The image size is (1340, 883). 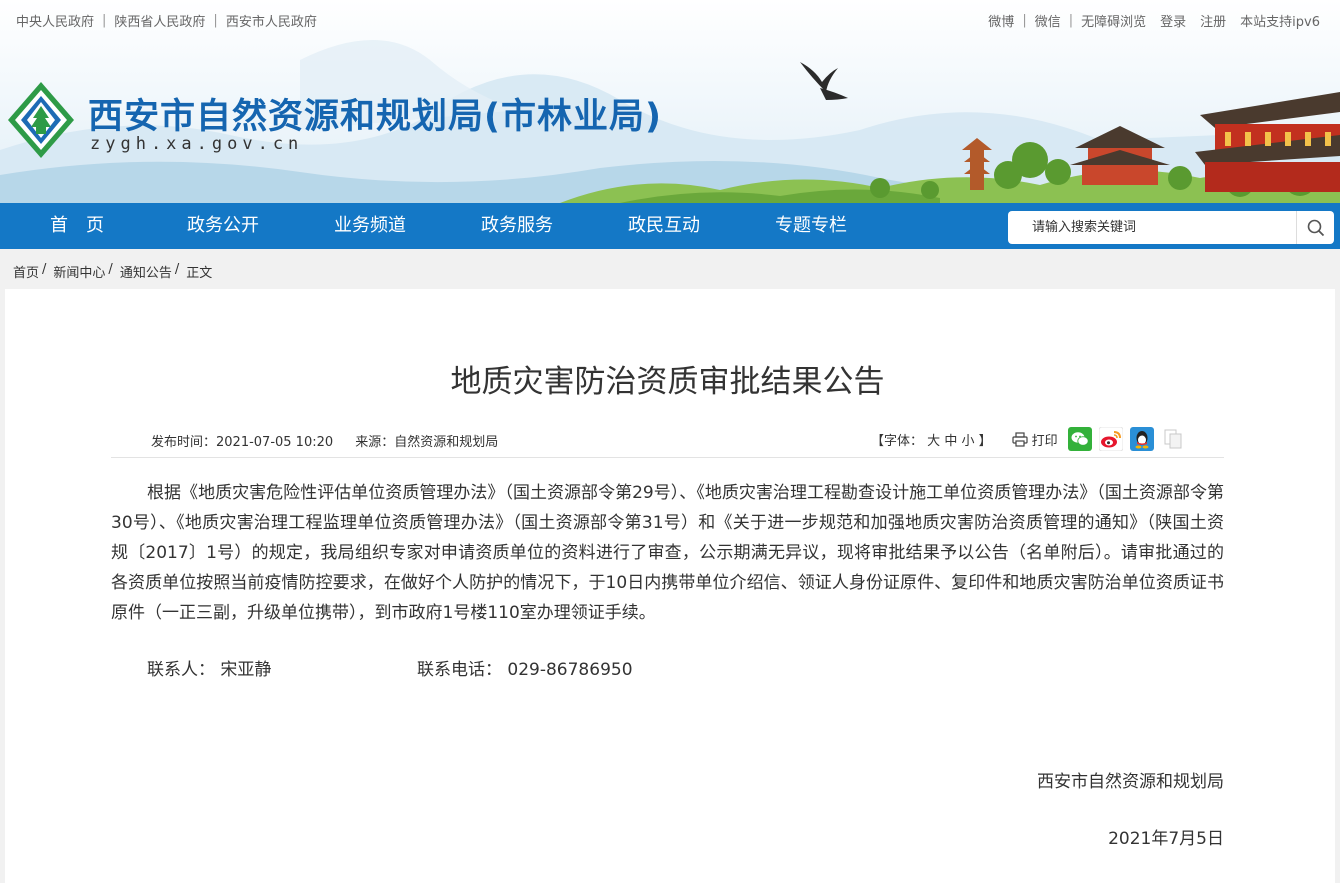 I want to click on font-size-close: 】, so click(x=985, y=441).